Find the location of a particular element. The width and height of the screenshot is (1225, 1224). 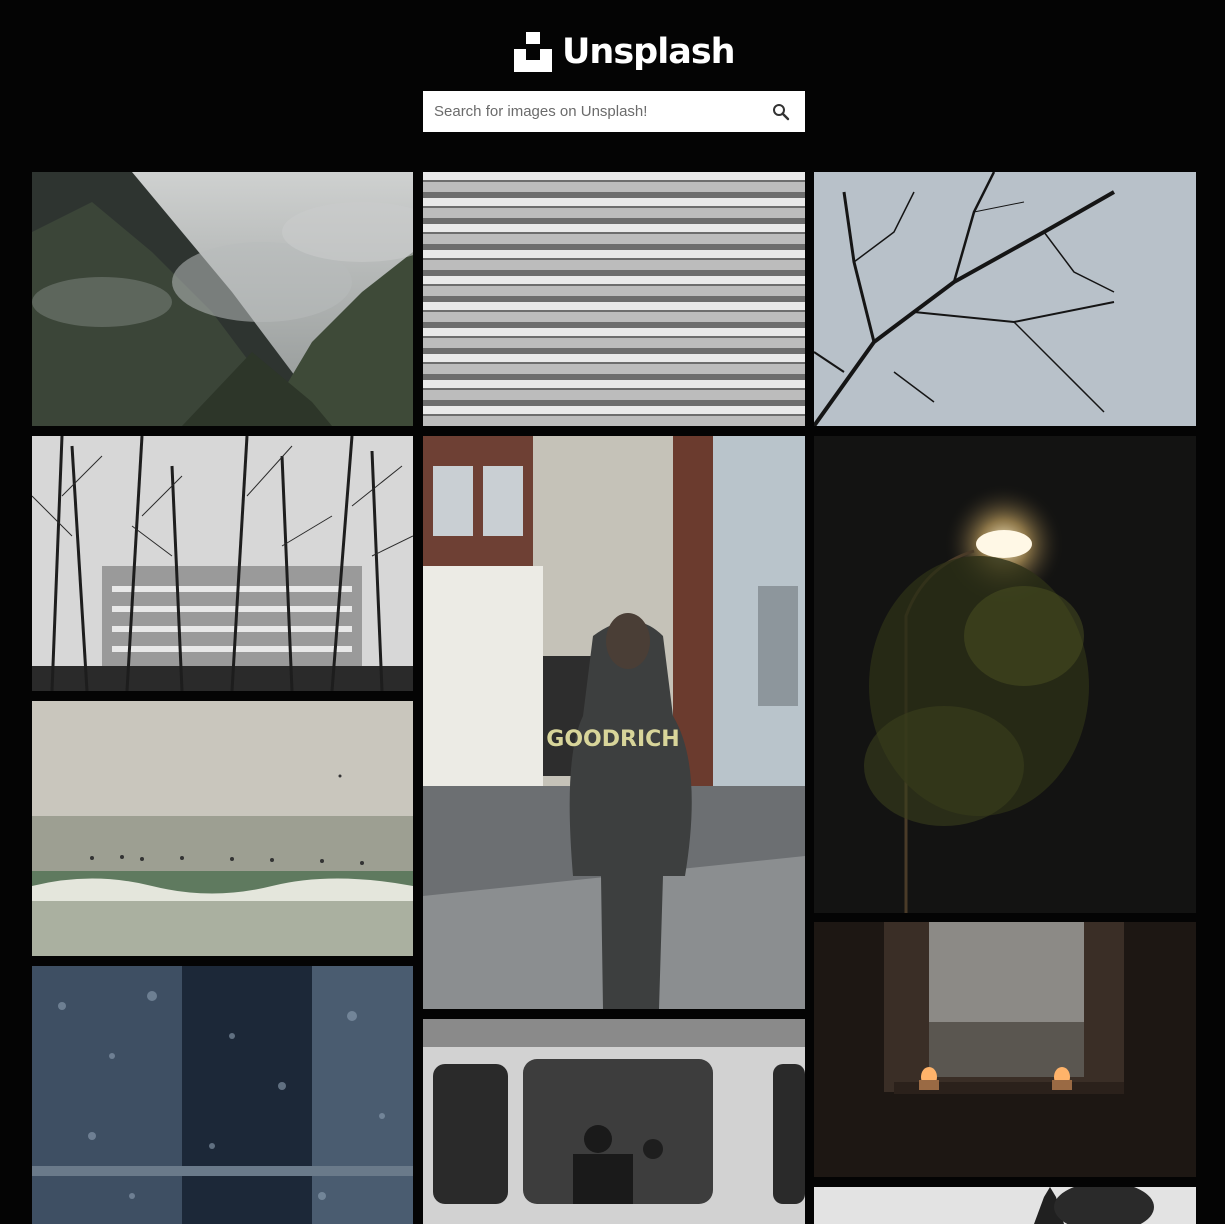

photo-street-lamp-night is located at coordinates (1005, 674).